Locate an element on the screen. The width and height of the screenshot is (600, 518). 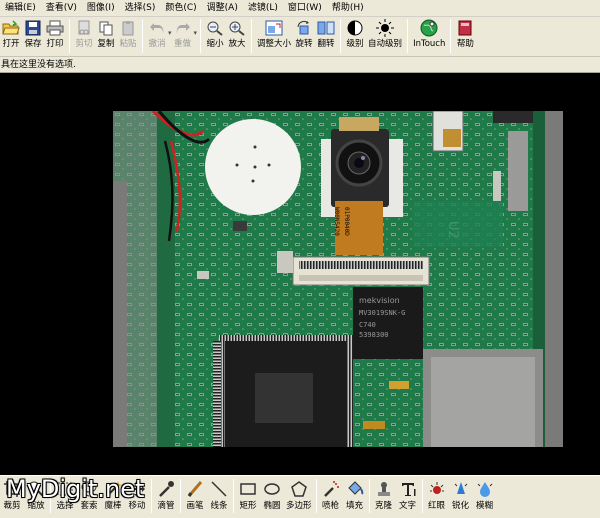
sun-auto-levels-icon is located at coordinates (385, 28).